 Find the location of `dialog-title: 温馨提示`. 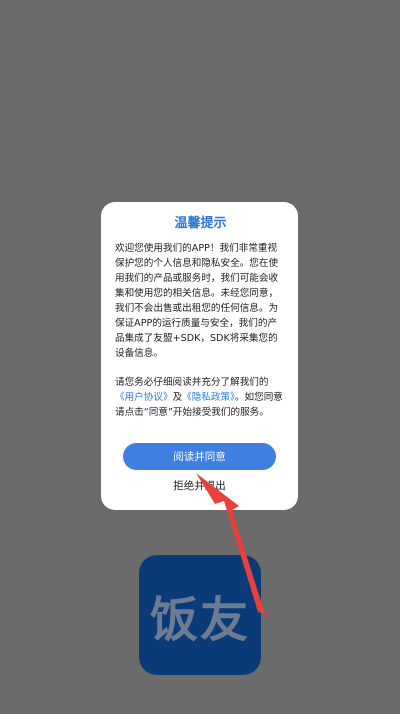

dialog-title: 温馨提示 is located at coordinates (200, 223).